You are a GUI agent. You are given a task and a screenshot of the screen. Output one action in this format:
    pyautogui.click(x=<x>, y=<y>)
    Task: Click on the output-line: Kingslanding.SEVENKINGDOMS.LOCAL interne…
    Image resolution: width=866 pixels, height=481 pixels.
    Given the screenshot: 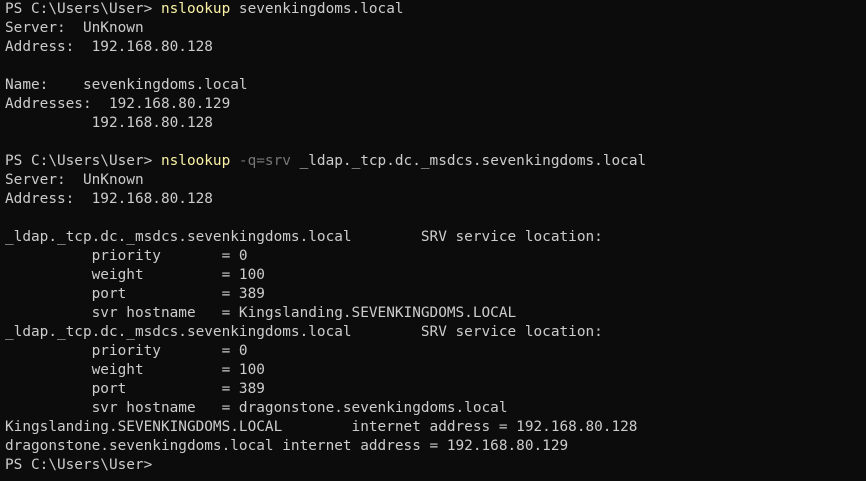 What is the action you would take?
    pyautogui.click(x=321, y=427)
    